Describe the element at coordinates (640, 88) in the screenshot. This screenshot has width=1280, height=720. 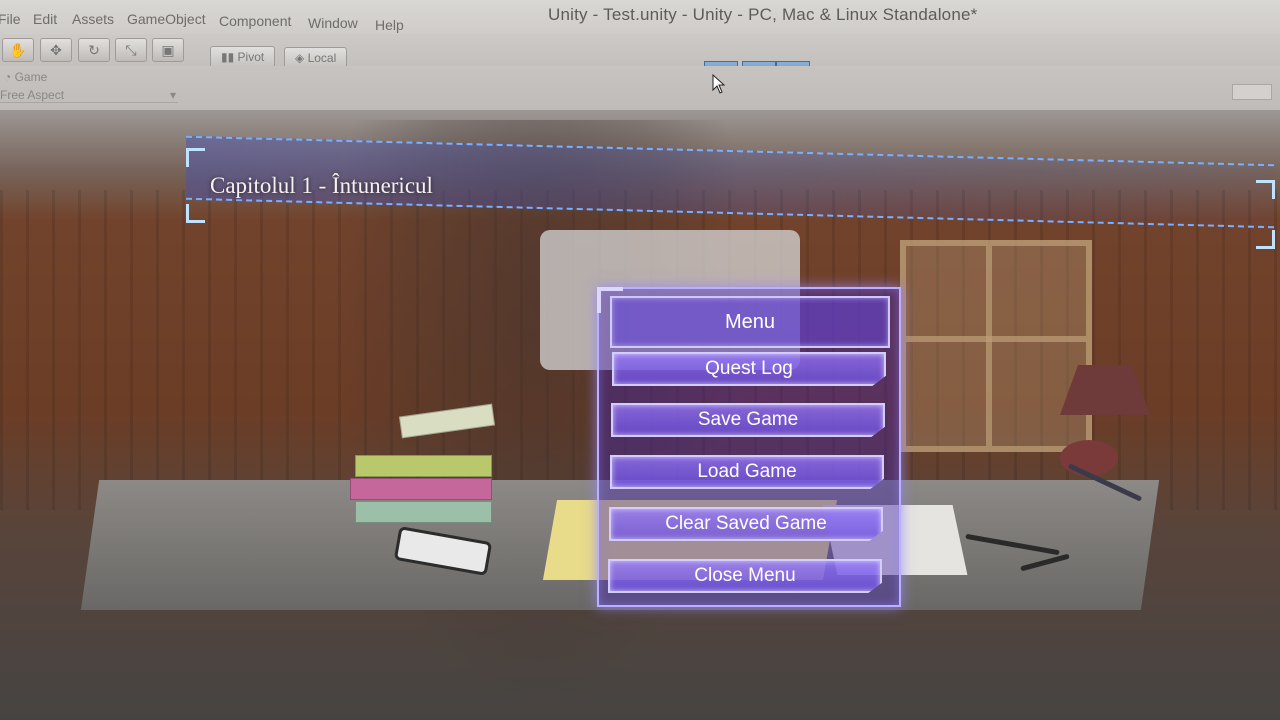
I see `game-view-header: ◔ Game Free Aspect ▾` at that location.